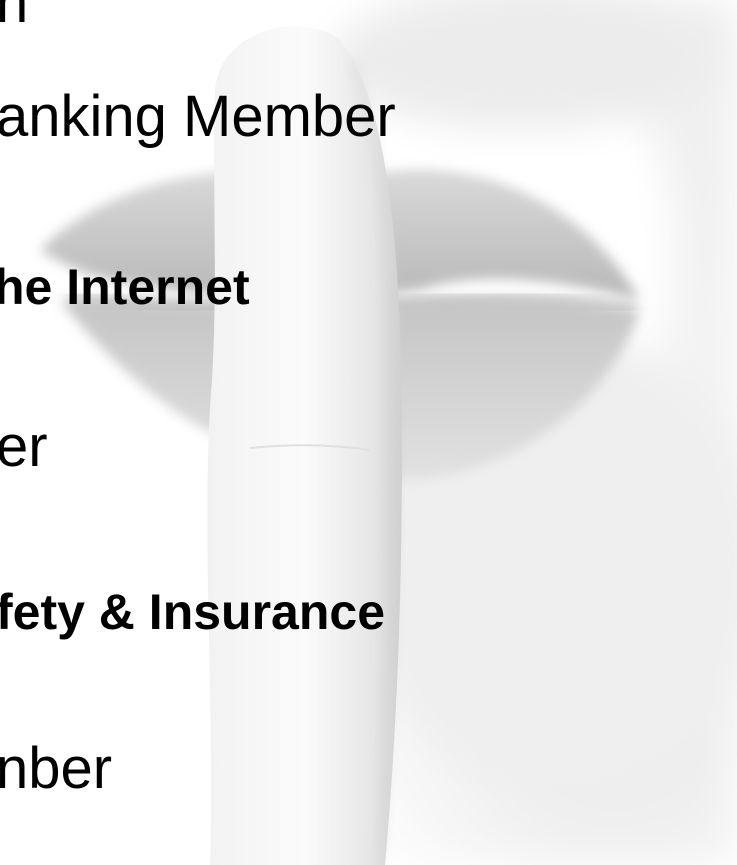 This screenshot has height=865, width=737. What do you see at coordinates (125, 287) in the screenshot?
I see `slide-heading-internet: he Internet` at bounding box center [125, 287].